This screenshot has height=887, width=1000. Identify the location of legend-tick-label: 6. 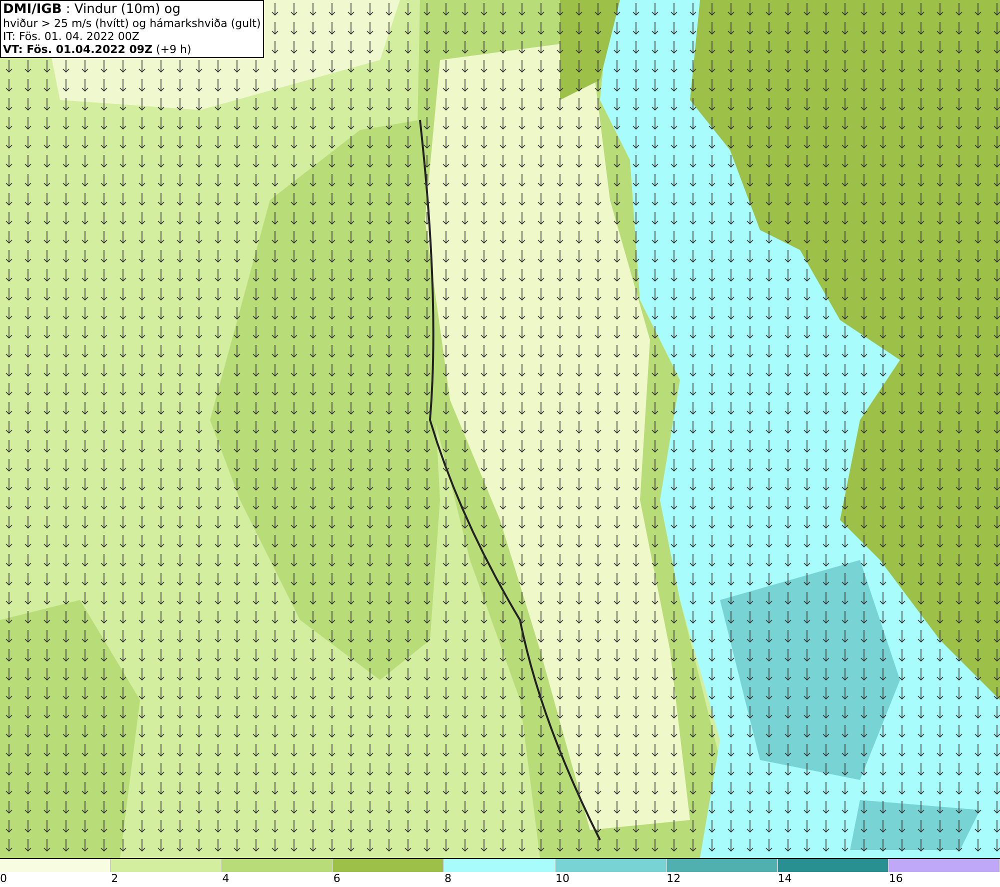
(336, 879).